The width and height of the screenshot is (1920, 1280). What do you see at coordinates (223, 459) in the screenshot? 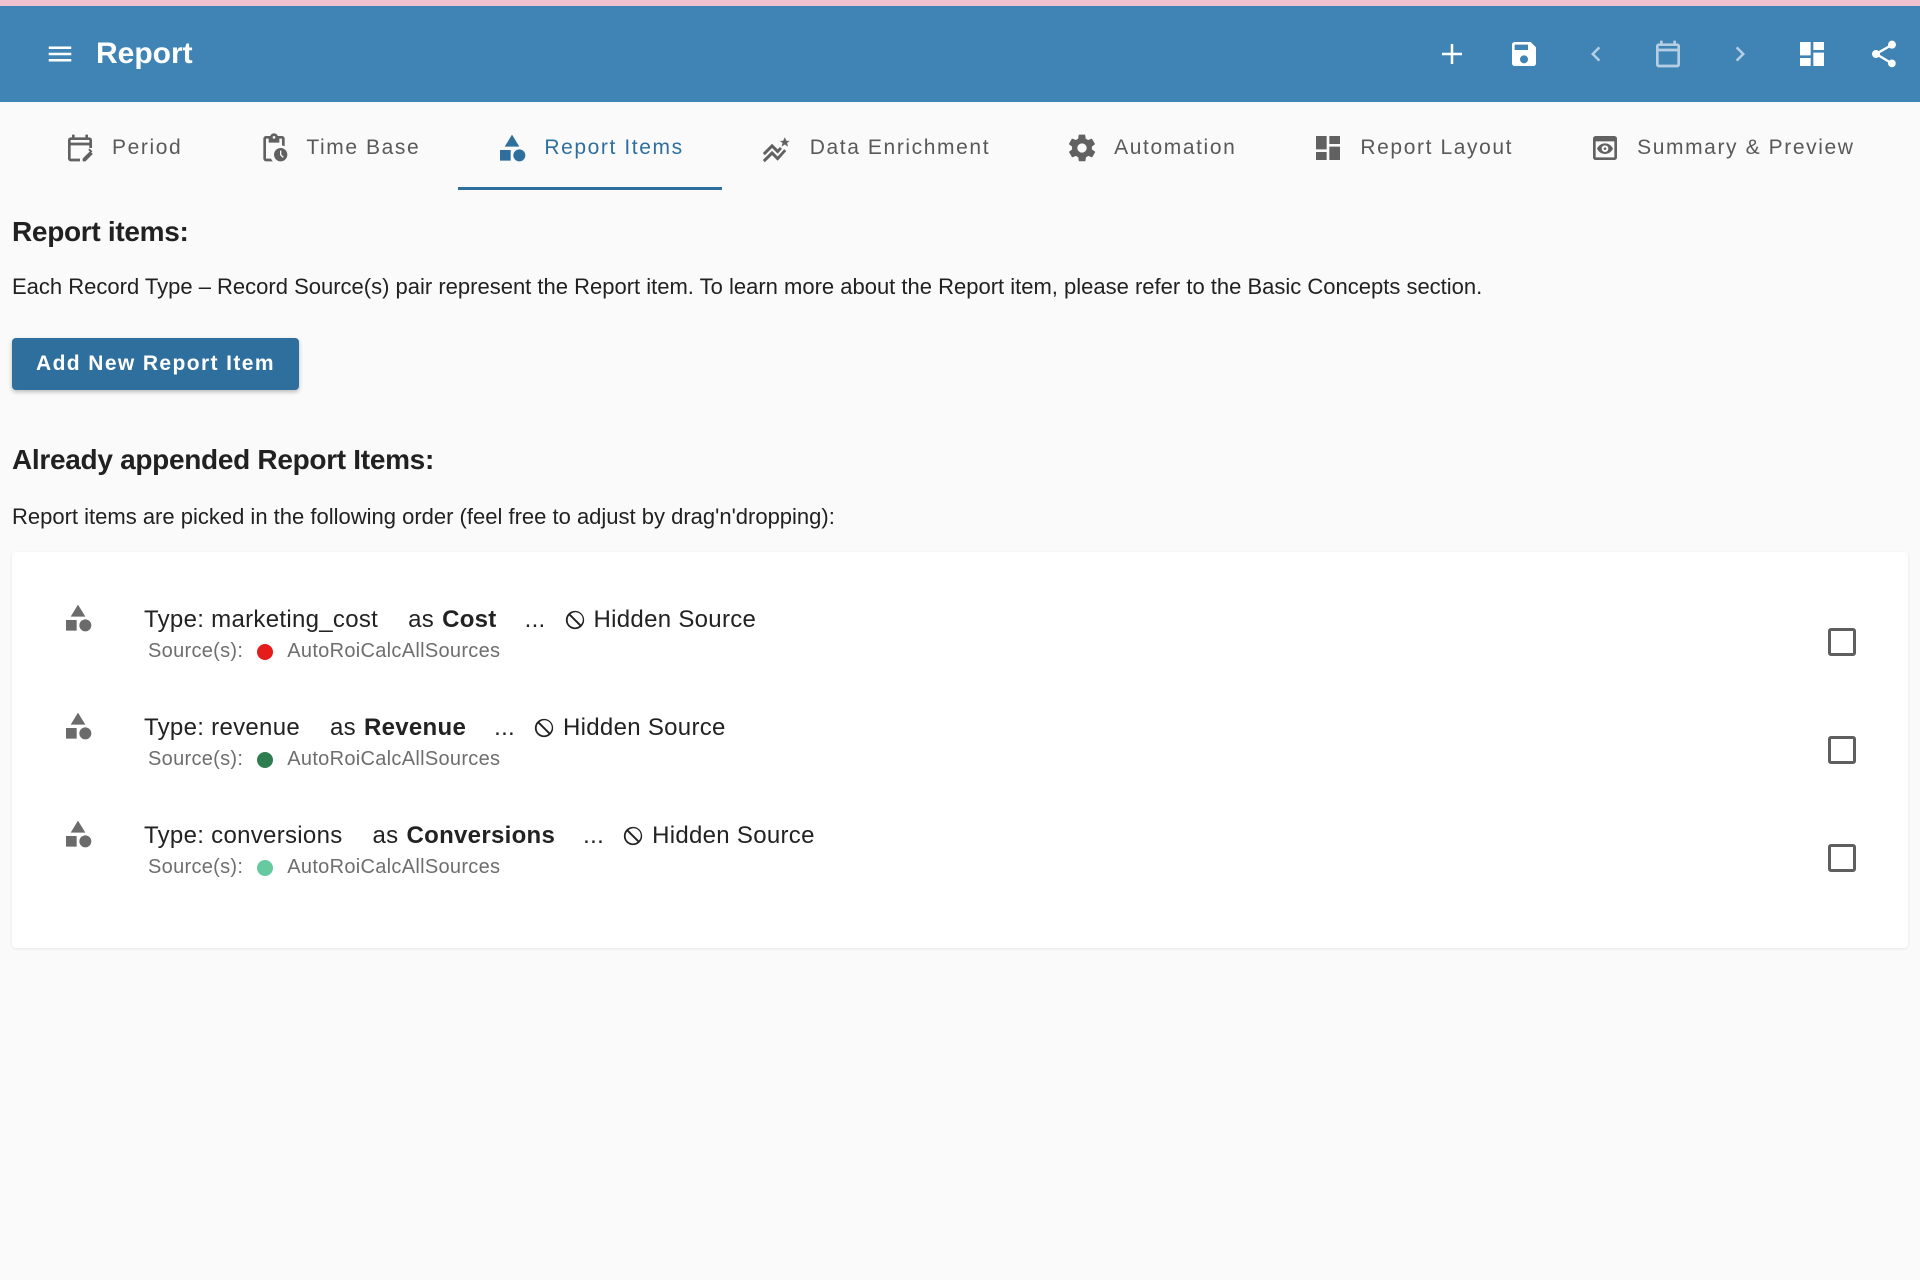
I see `appended-items-heading: Already appended Report Items:` at bounding box center [223, 459].